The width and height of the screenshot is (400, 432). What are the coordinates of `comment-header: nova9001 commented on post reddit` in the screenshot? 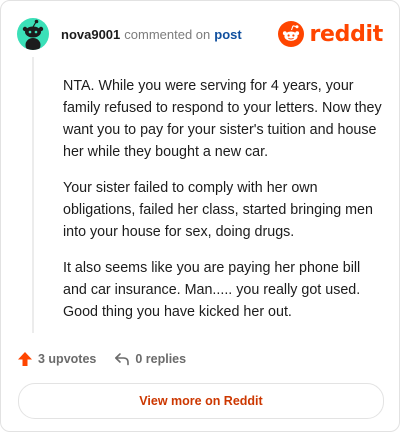 It's located at (200, 34).